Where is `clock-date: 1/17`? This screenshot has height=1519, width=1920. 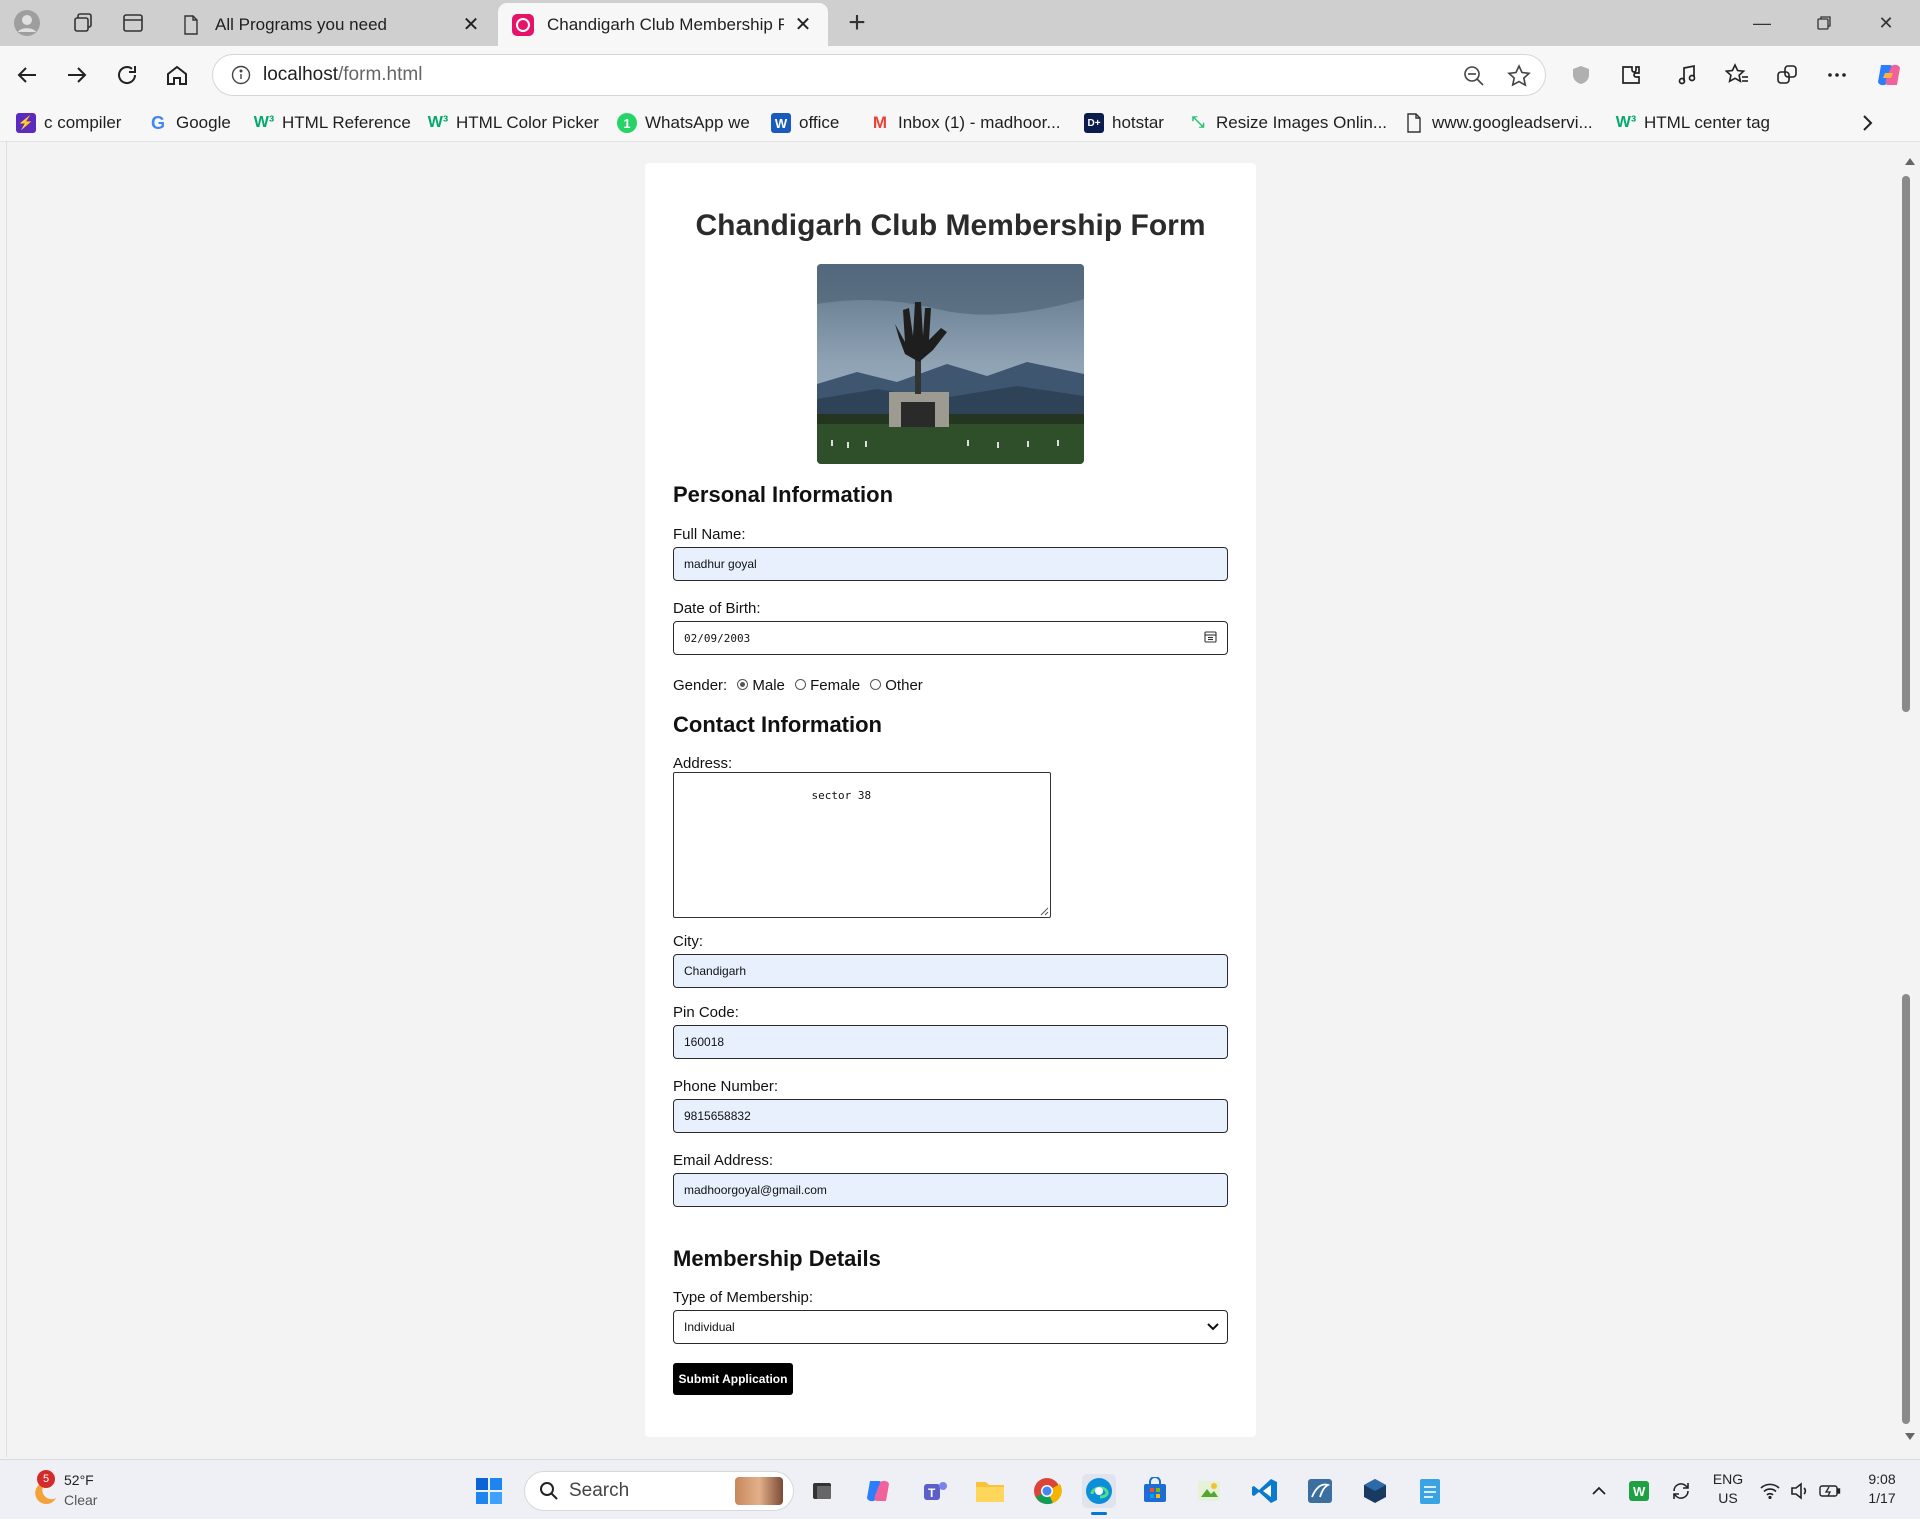 clock-date: 1/17 is located at coordinates (1882, 1498).